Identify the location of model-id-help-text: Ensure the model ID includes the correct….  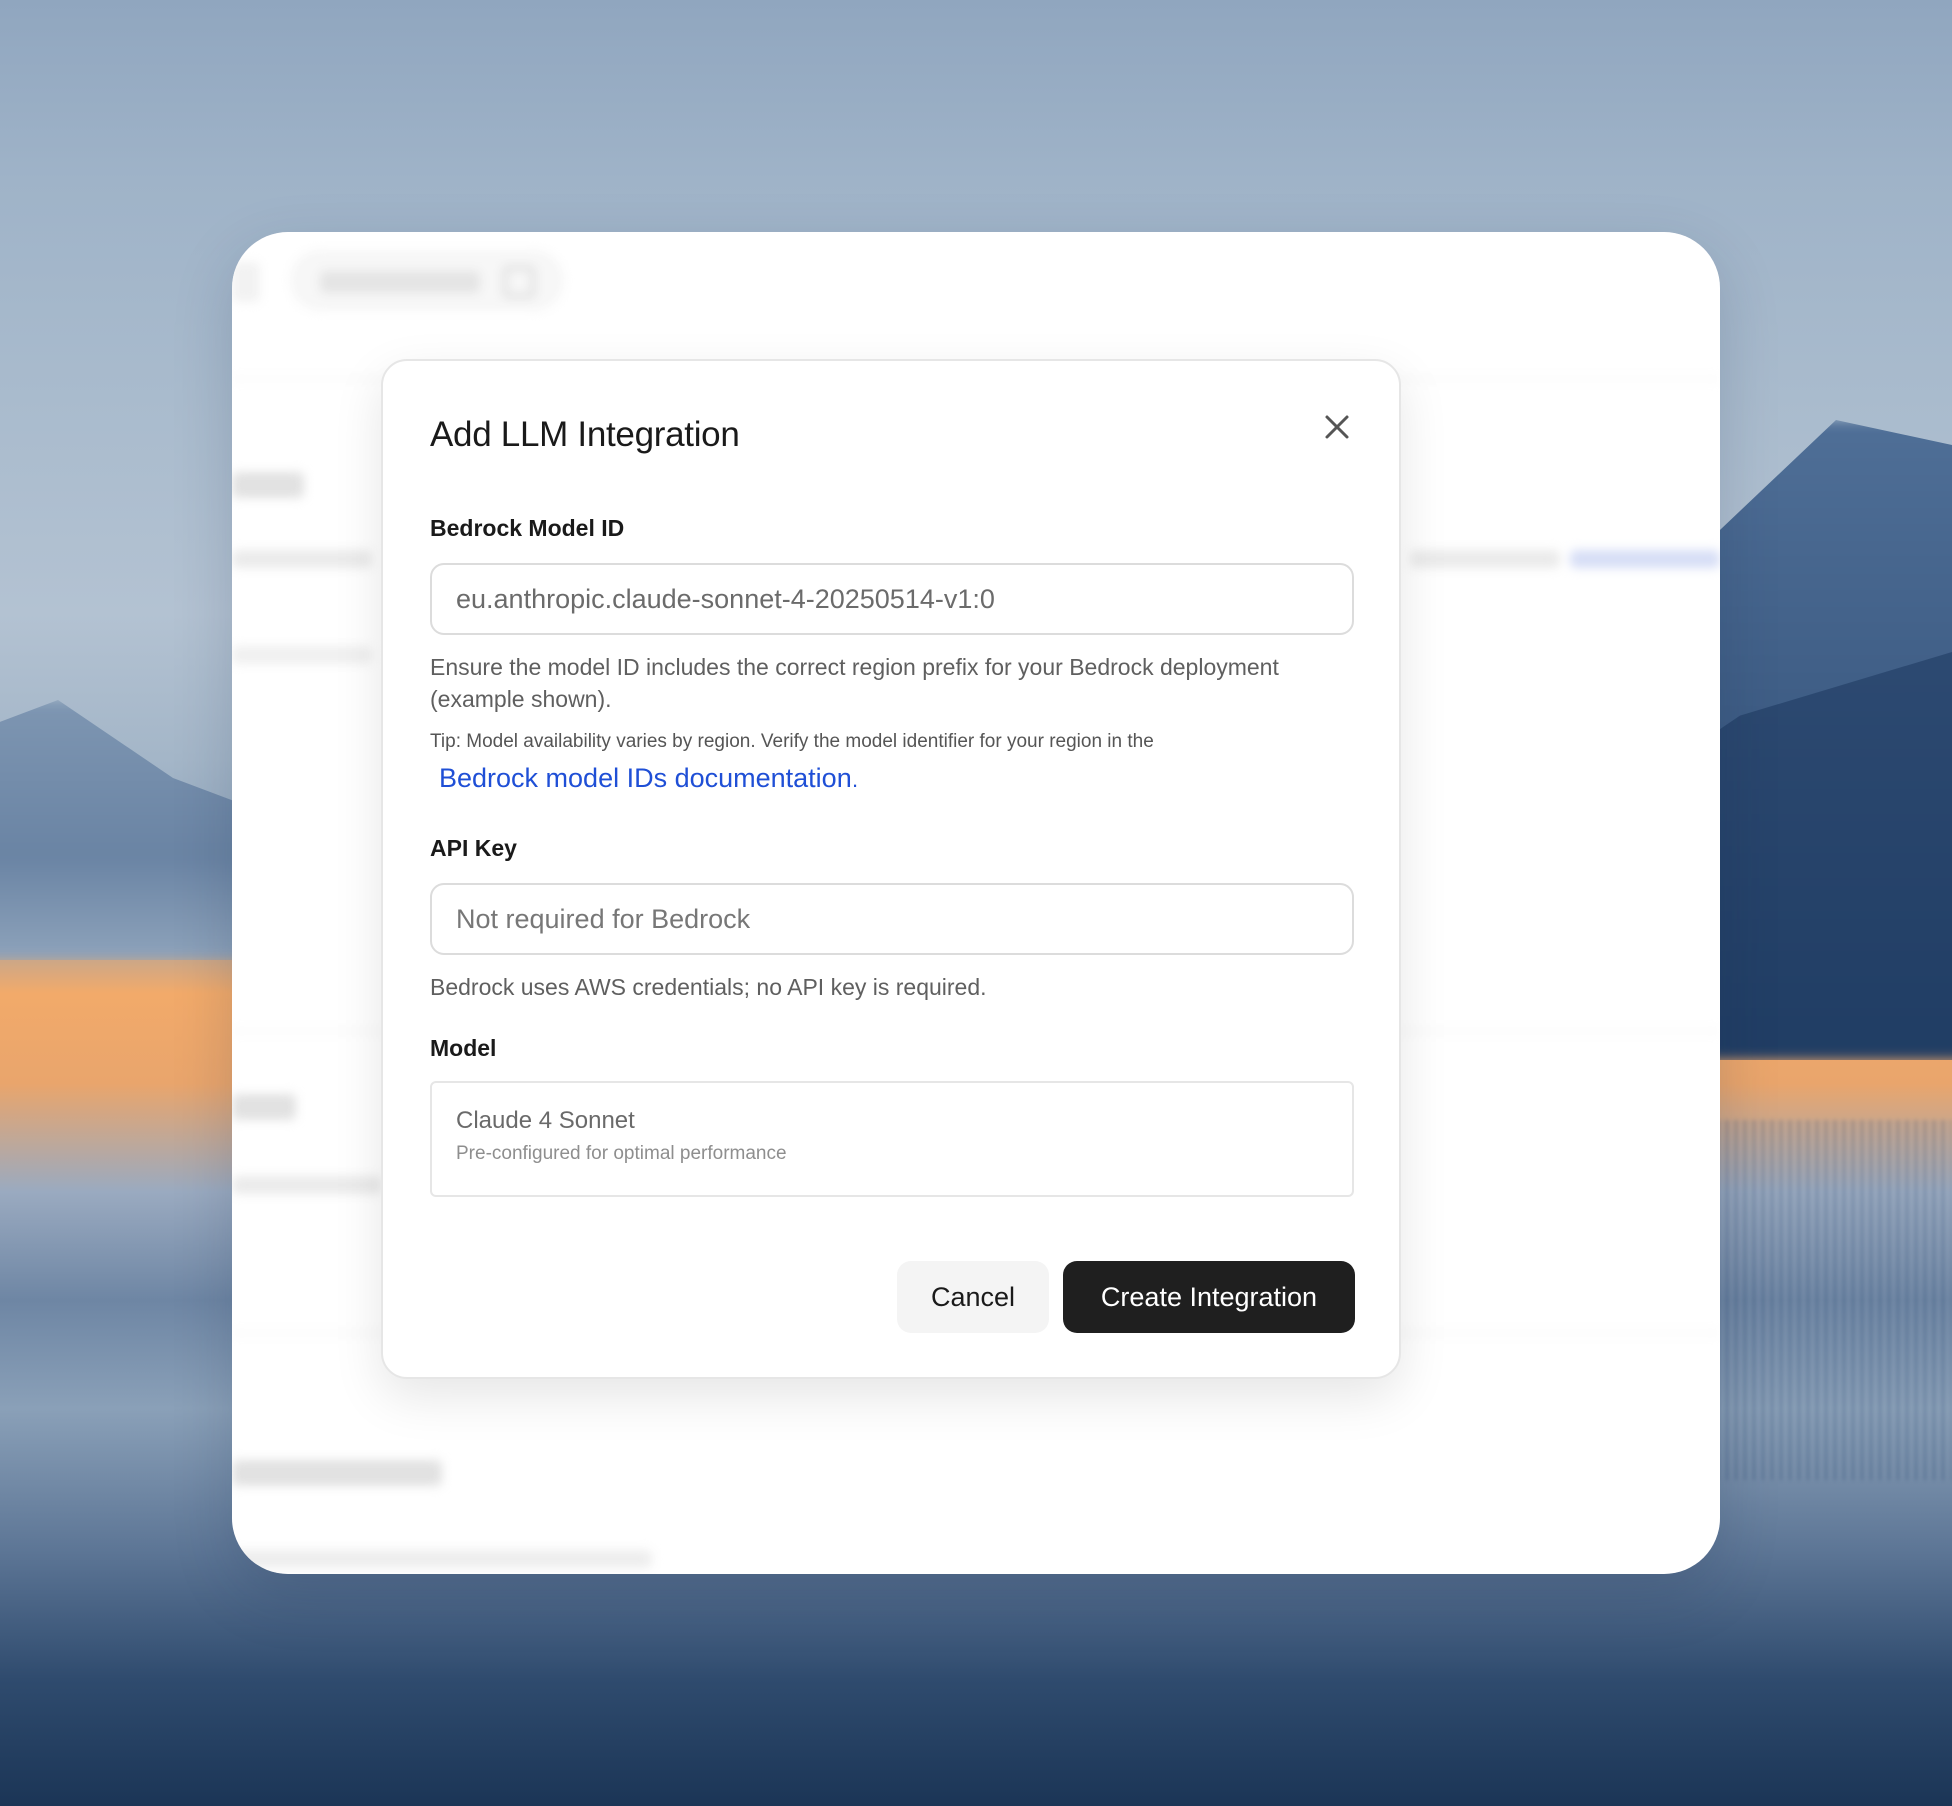
(854, 683).